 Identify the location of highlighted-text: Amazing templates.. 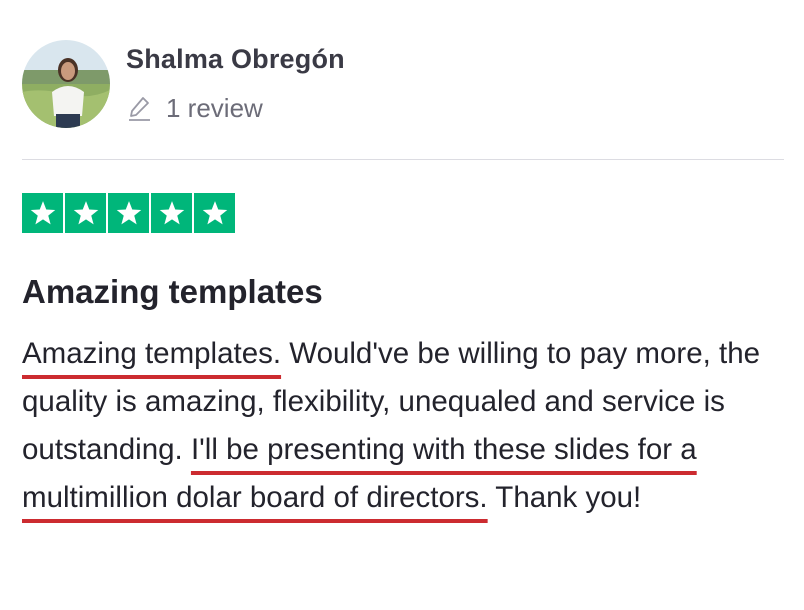
(152, 353).